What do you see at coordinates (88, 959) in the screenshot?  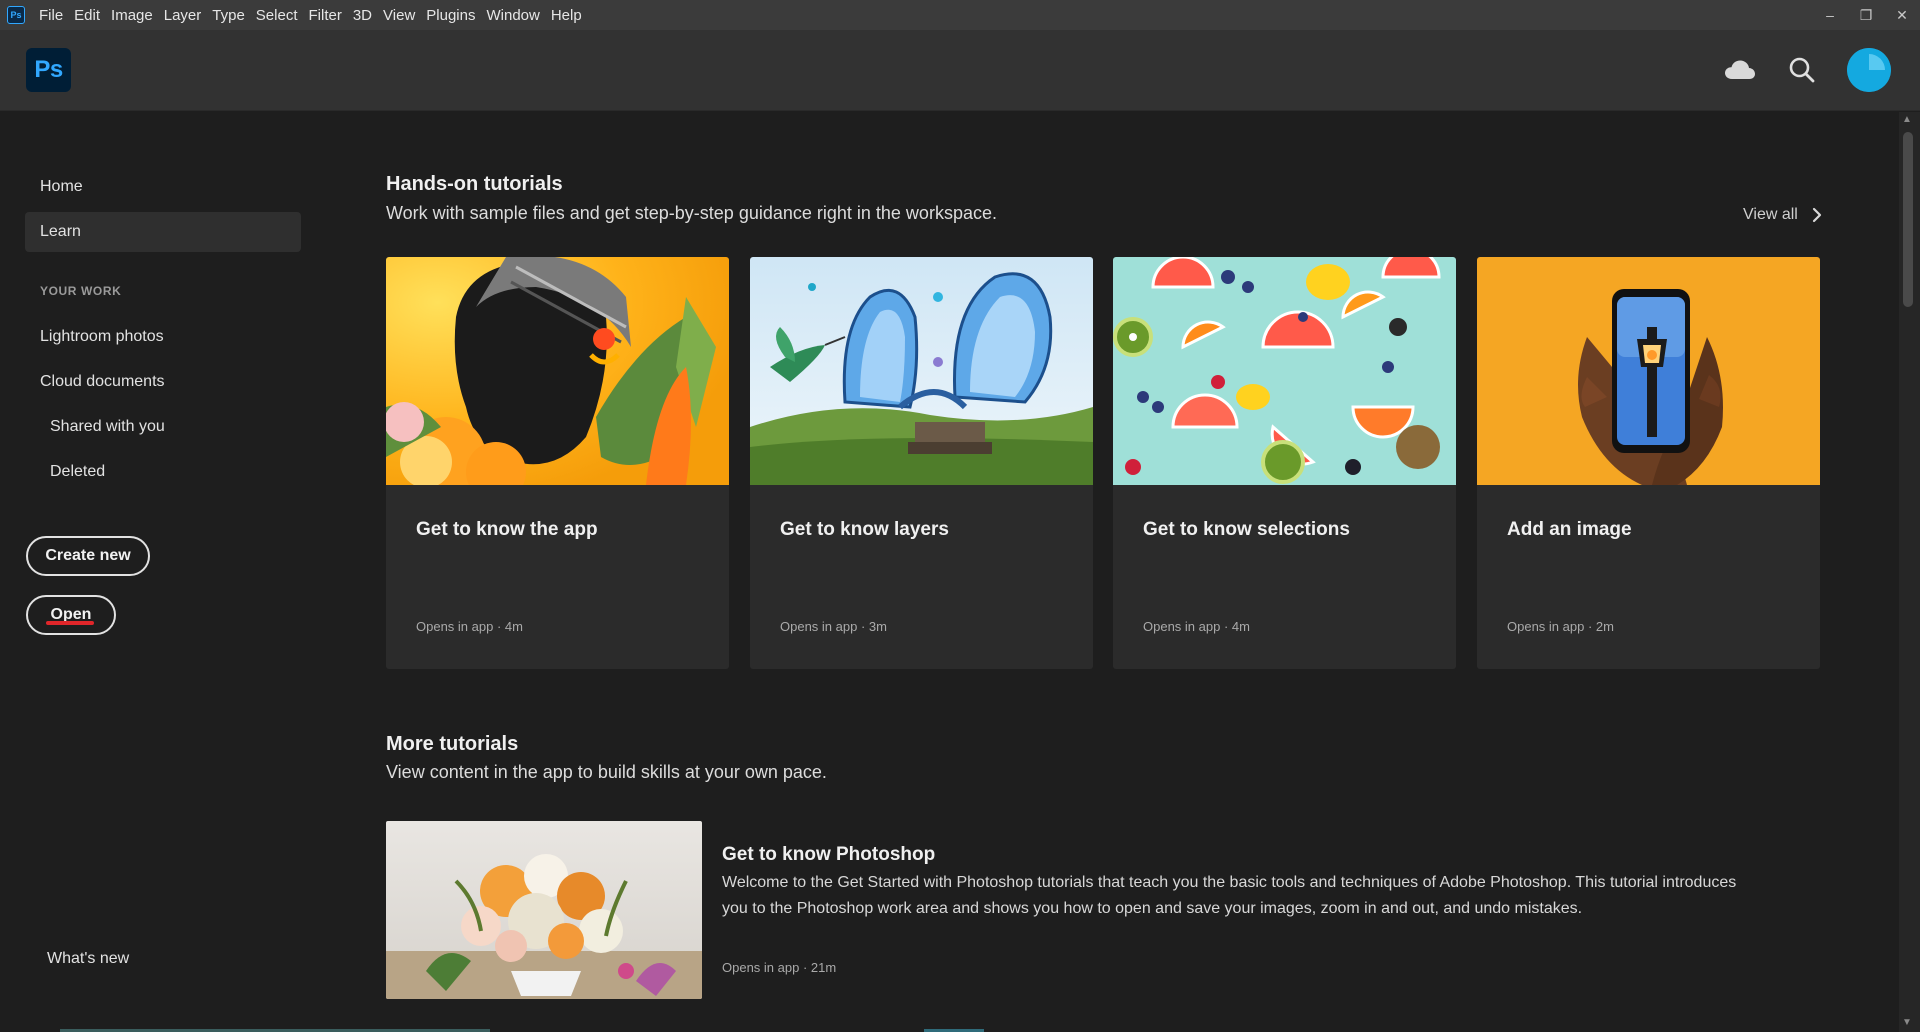 I see `whats-new-link: What's new` at bounding box center [88, 959].